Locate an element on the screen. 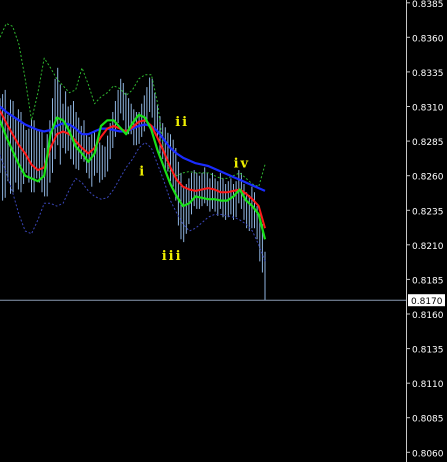  current-price-label: 0.8170 is located at coordinates (427, 302).